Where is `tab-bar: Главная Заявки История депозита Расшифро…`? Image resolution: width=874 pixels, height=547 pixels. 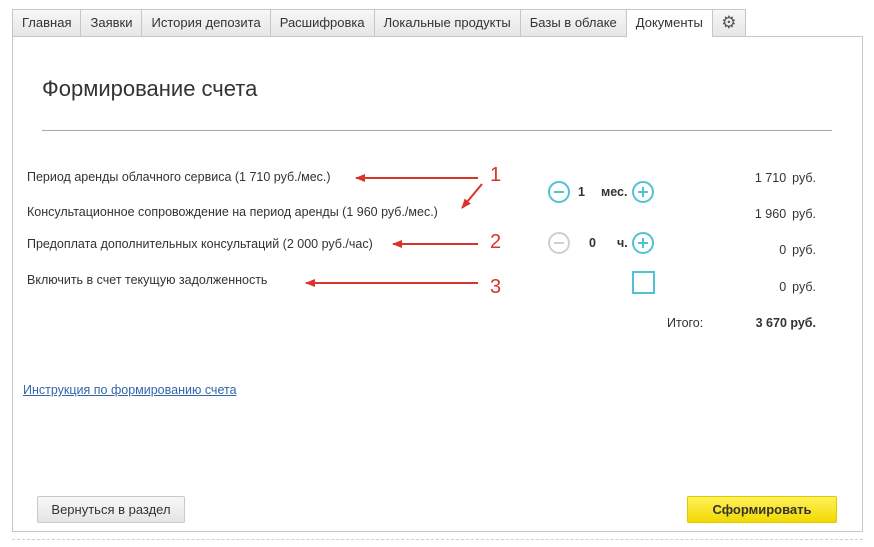 tab-bar: Главная Заявки История депозита Расшифро… is located at coordinates (379, 23).